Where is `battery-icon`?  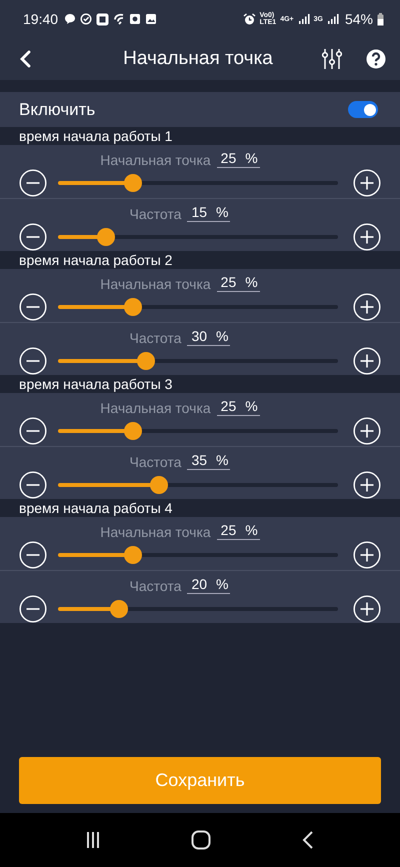
battery-icon is located at coordinates (380, 19).